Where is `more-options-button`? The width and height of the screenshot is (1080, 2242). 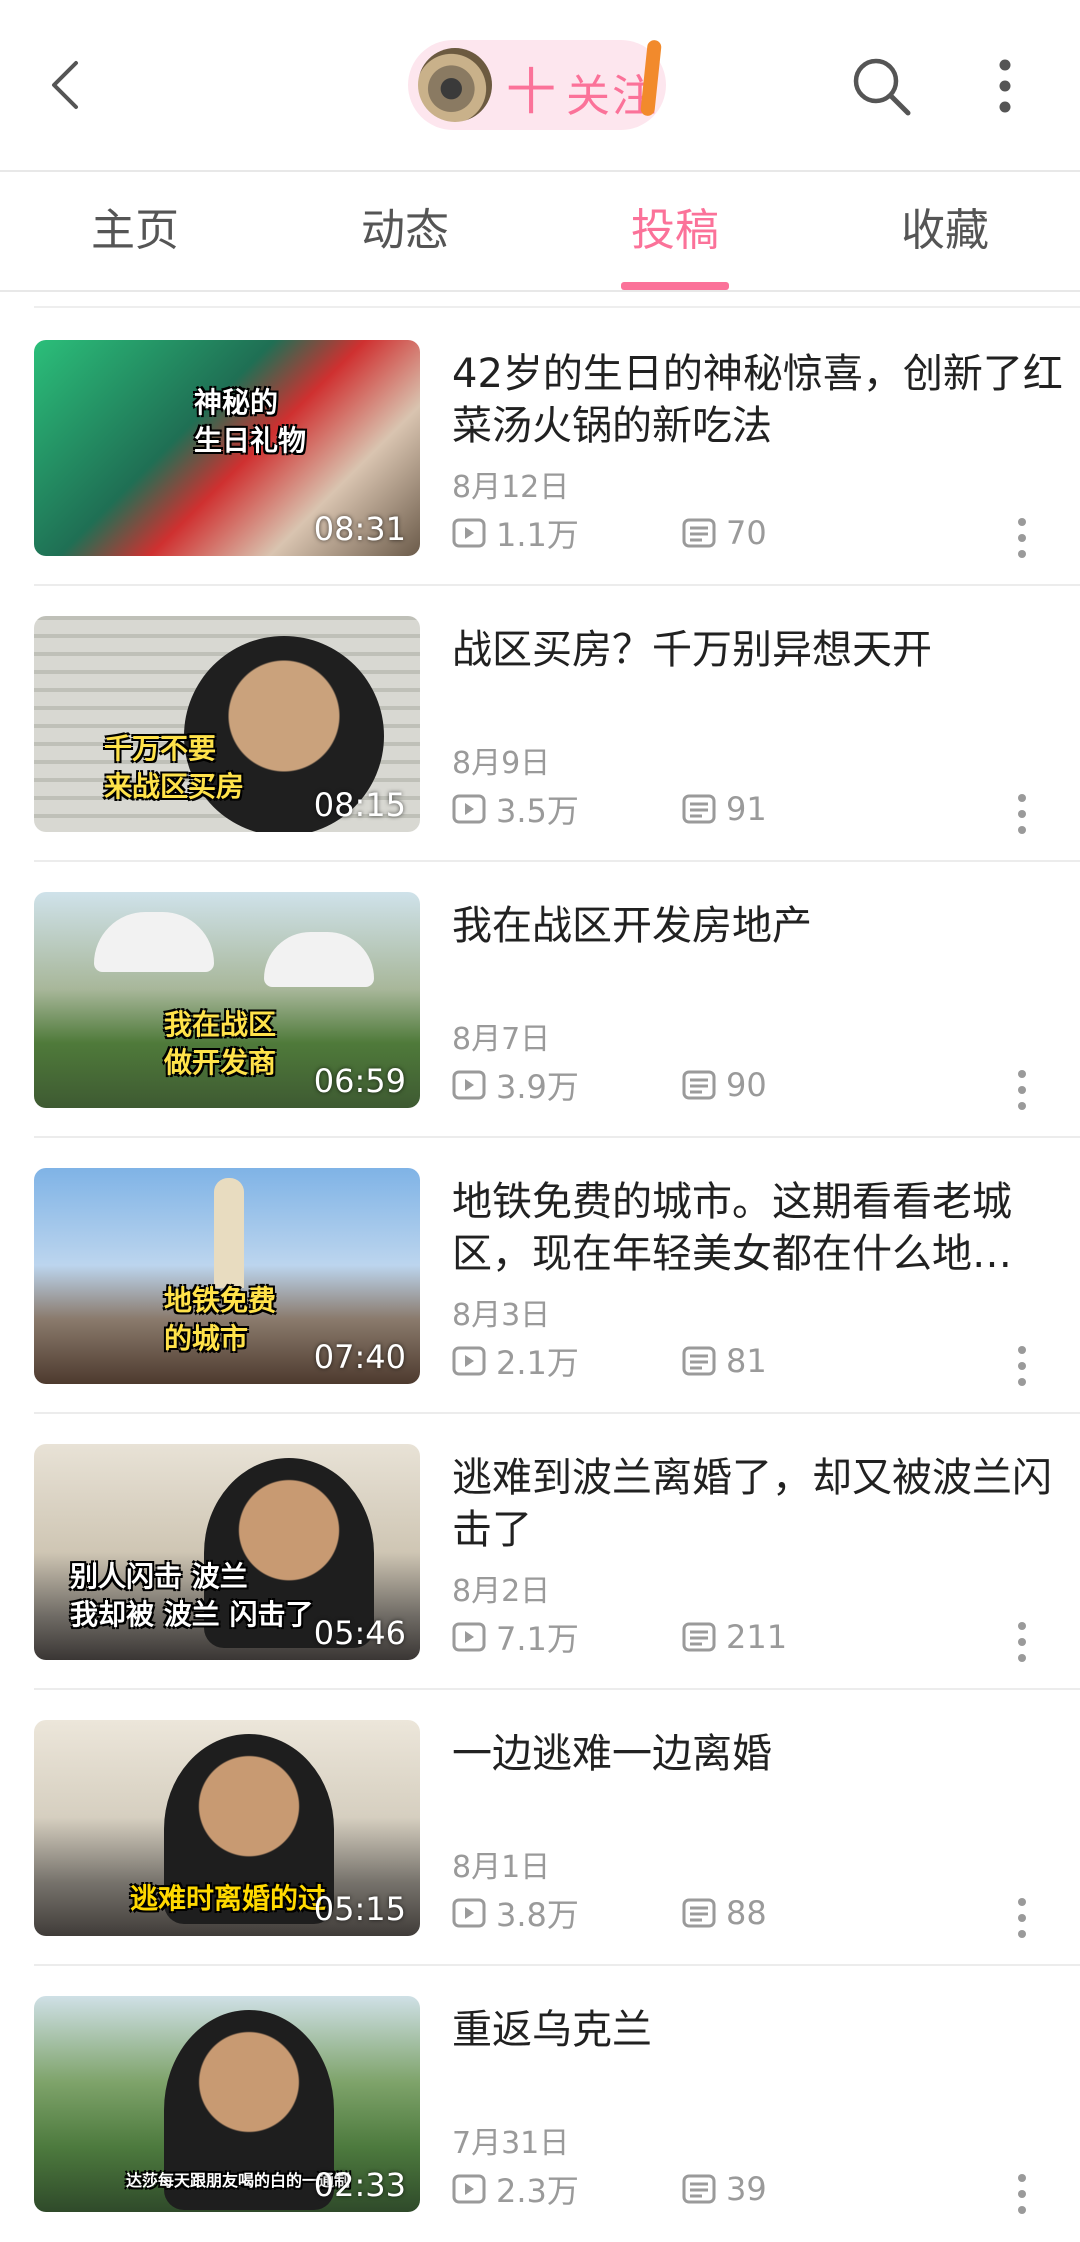 more-options-button is located at coordinates (1005, 86).